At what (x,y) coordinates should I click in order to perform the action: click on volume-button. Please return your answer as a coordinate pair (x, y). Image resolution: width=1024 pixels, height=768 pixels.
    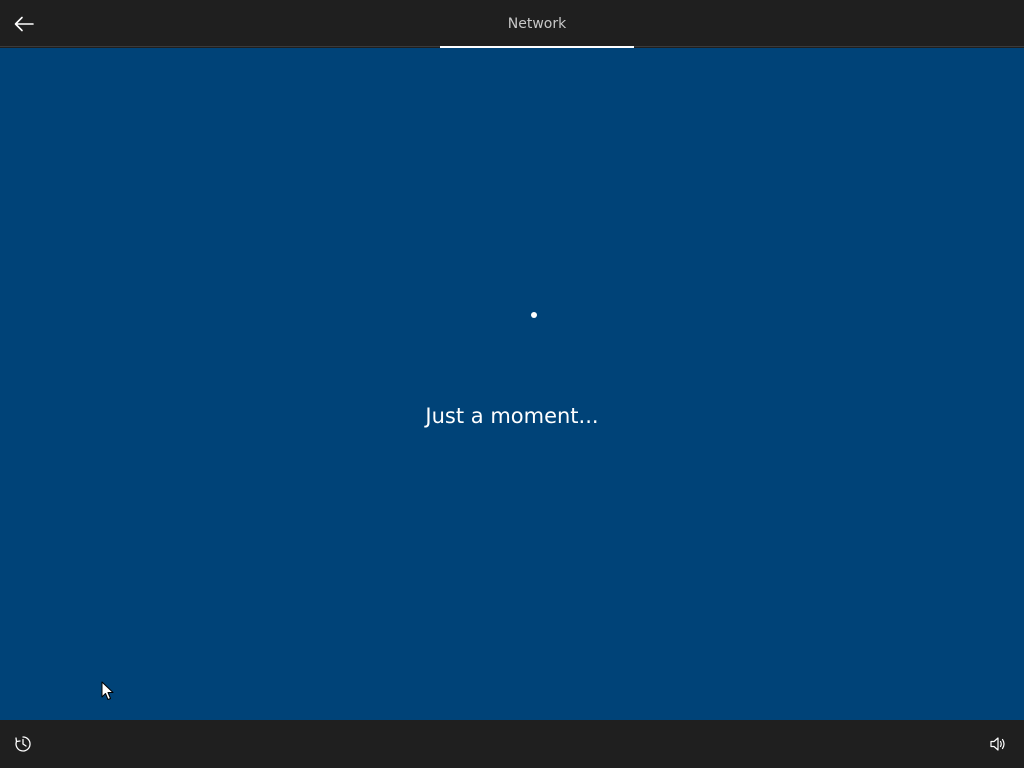
    Looking at the image, I should click on (998, 744).